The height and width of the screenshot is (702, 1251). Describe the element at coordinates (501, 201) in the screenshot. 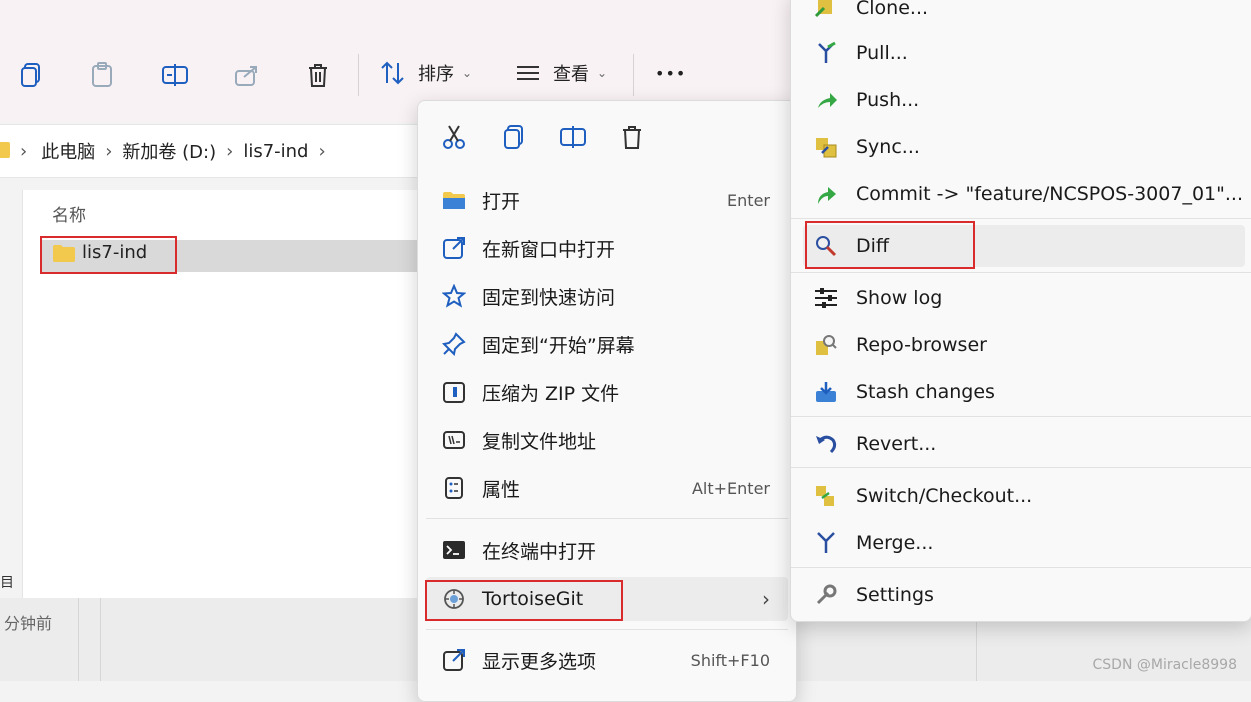

I see `menu-item-label: 打开` at that location.